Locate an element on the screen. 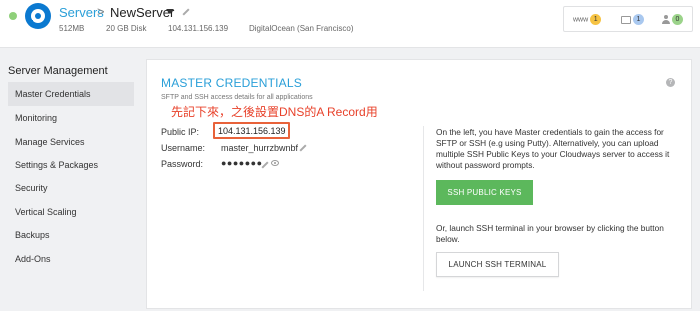 This screenshot has height=311, width=700. show-password-eye-icon is located at coordinates (275, 163).